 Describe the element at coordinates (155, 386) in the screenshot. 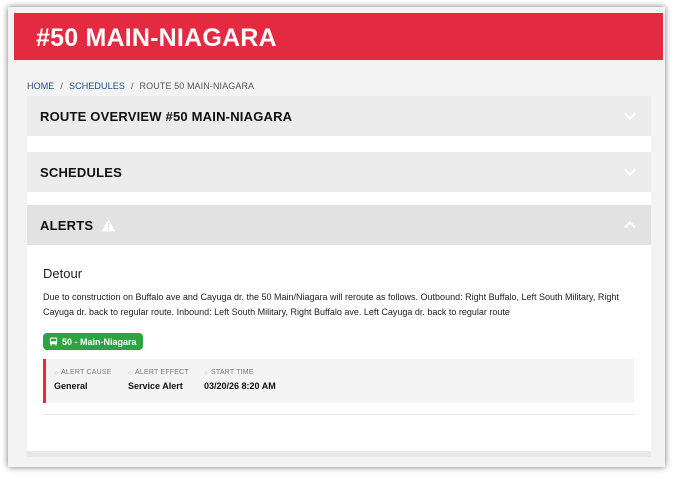

I see `alert-effect-value: Service Alert` at that location.